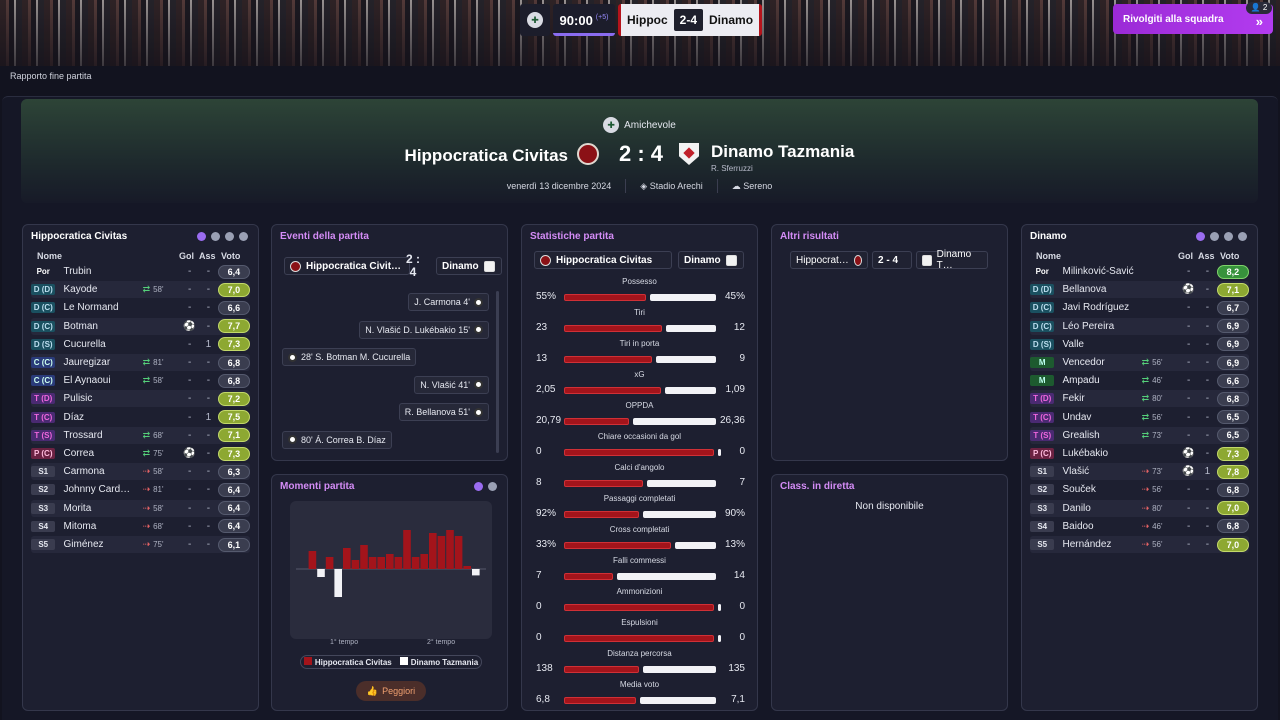 This screenshot has height=720, width=1280. I want to click on player-name: Carmona, so click(102, 471).